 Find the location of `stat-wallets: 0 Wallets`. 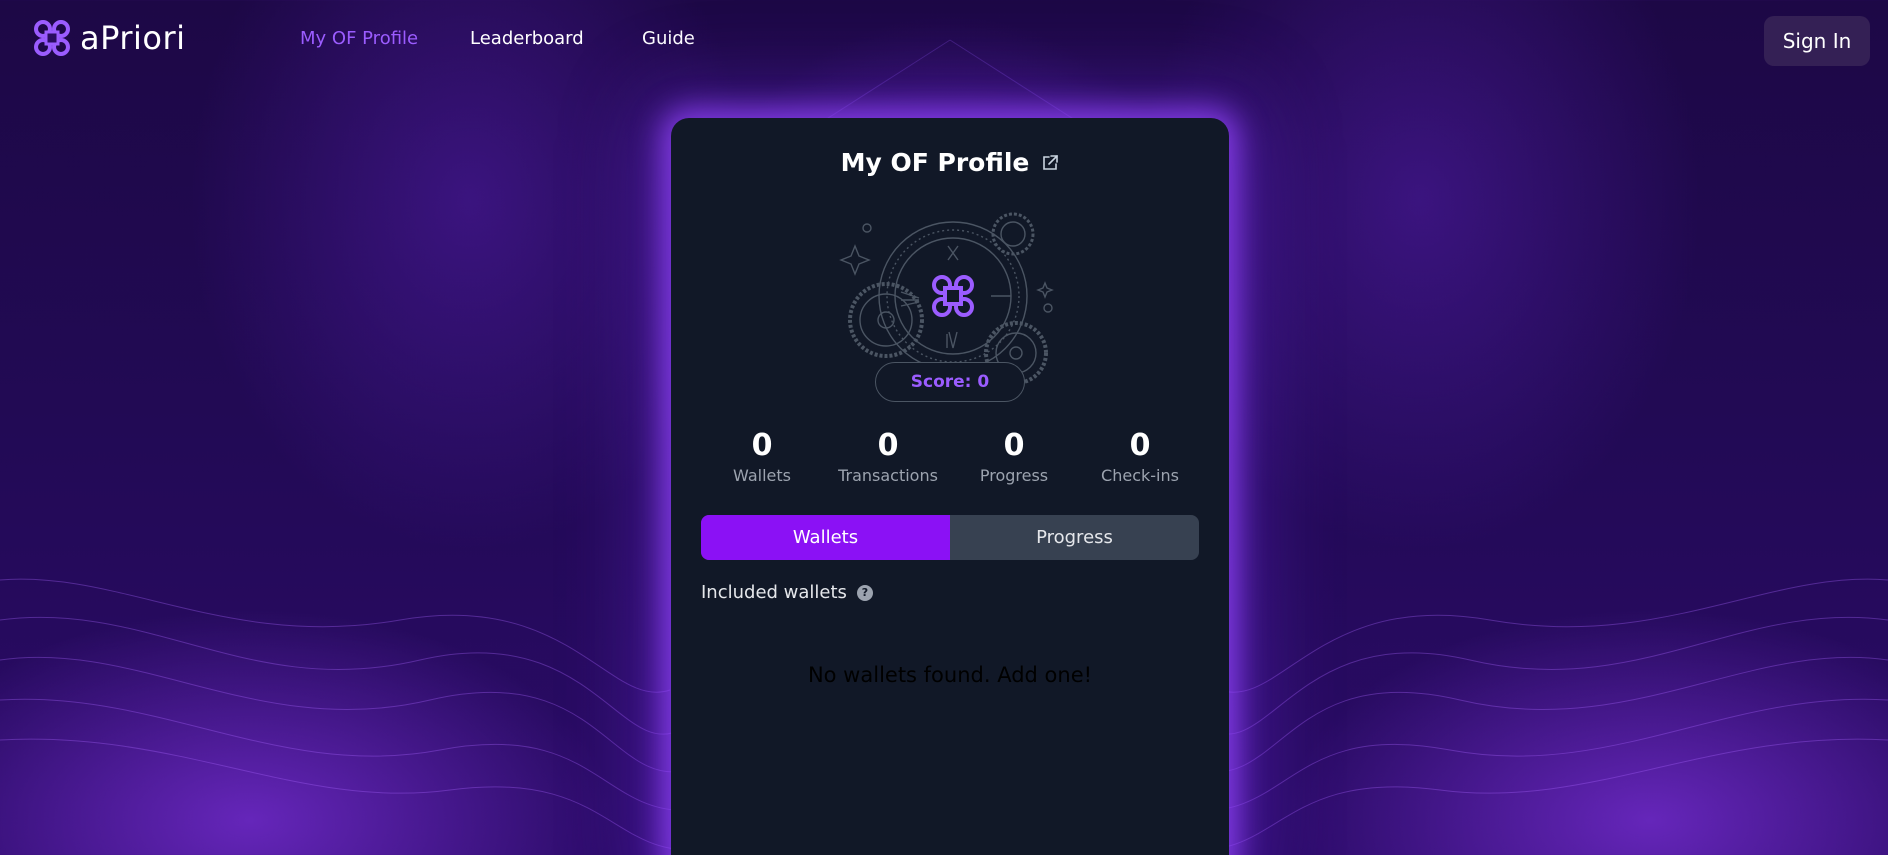

stat-wallets: 0 Wallets is located at coordinates (762, 456).